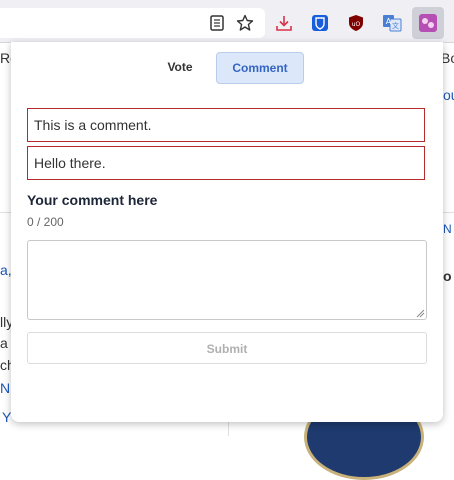  What do you see at coordinates (5, 388) in the screenshot?
I see `bg-text-left-n: N` at bounding box center [5, 388].